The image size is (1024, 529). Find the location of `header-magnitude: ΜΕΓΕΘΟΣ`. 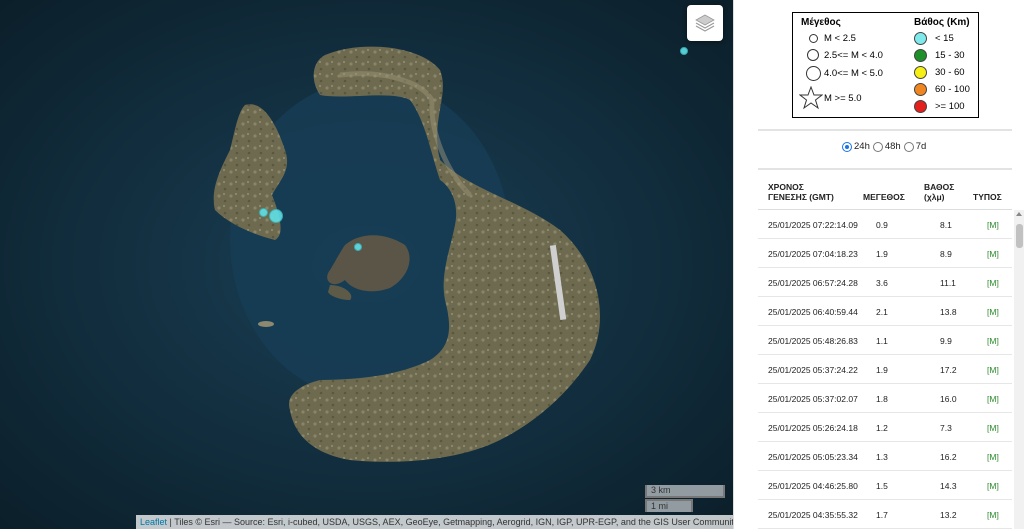

header-magnitude: ΜΕΓΕΘΟΣ is located at coordinates (884, 197).